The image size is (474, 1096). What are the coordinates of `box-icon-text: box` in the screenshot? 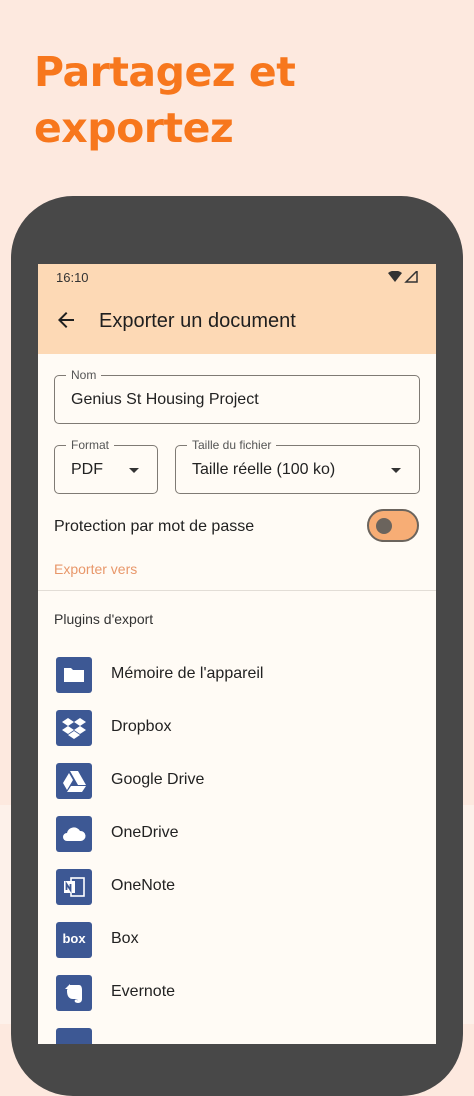 It's located at (74, 938).